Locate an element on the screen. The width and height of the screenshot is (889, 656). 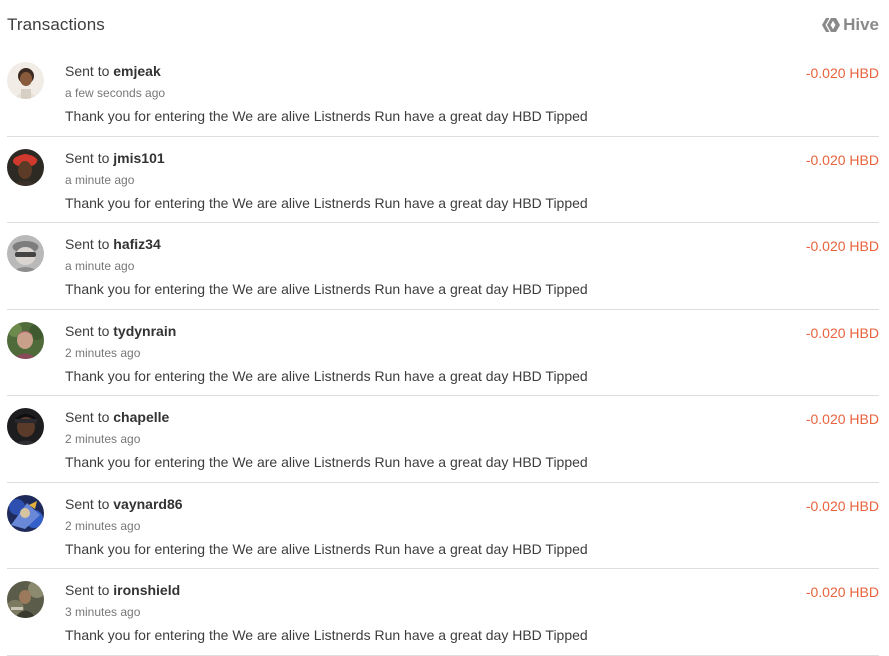
transaction-title: Sent to ironshield is located at coordinates (122, 590).